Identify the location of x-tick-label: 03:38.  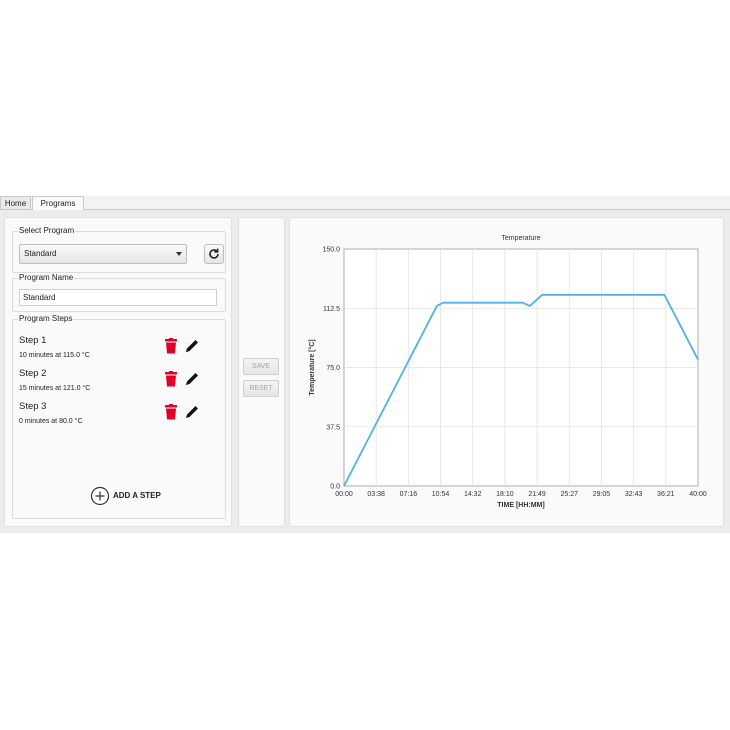
(376, 494).